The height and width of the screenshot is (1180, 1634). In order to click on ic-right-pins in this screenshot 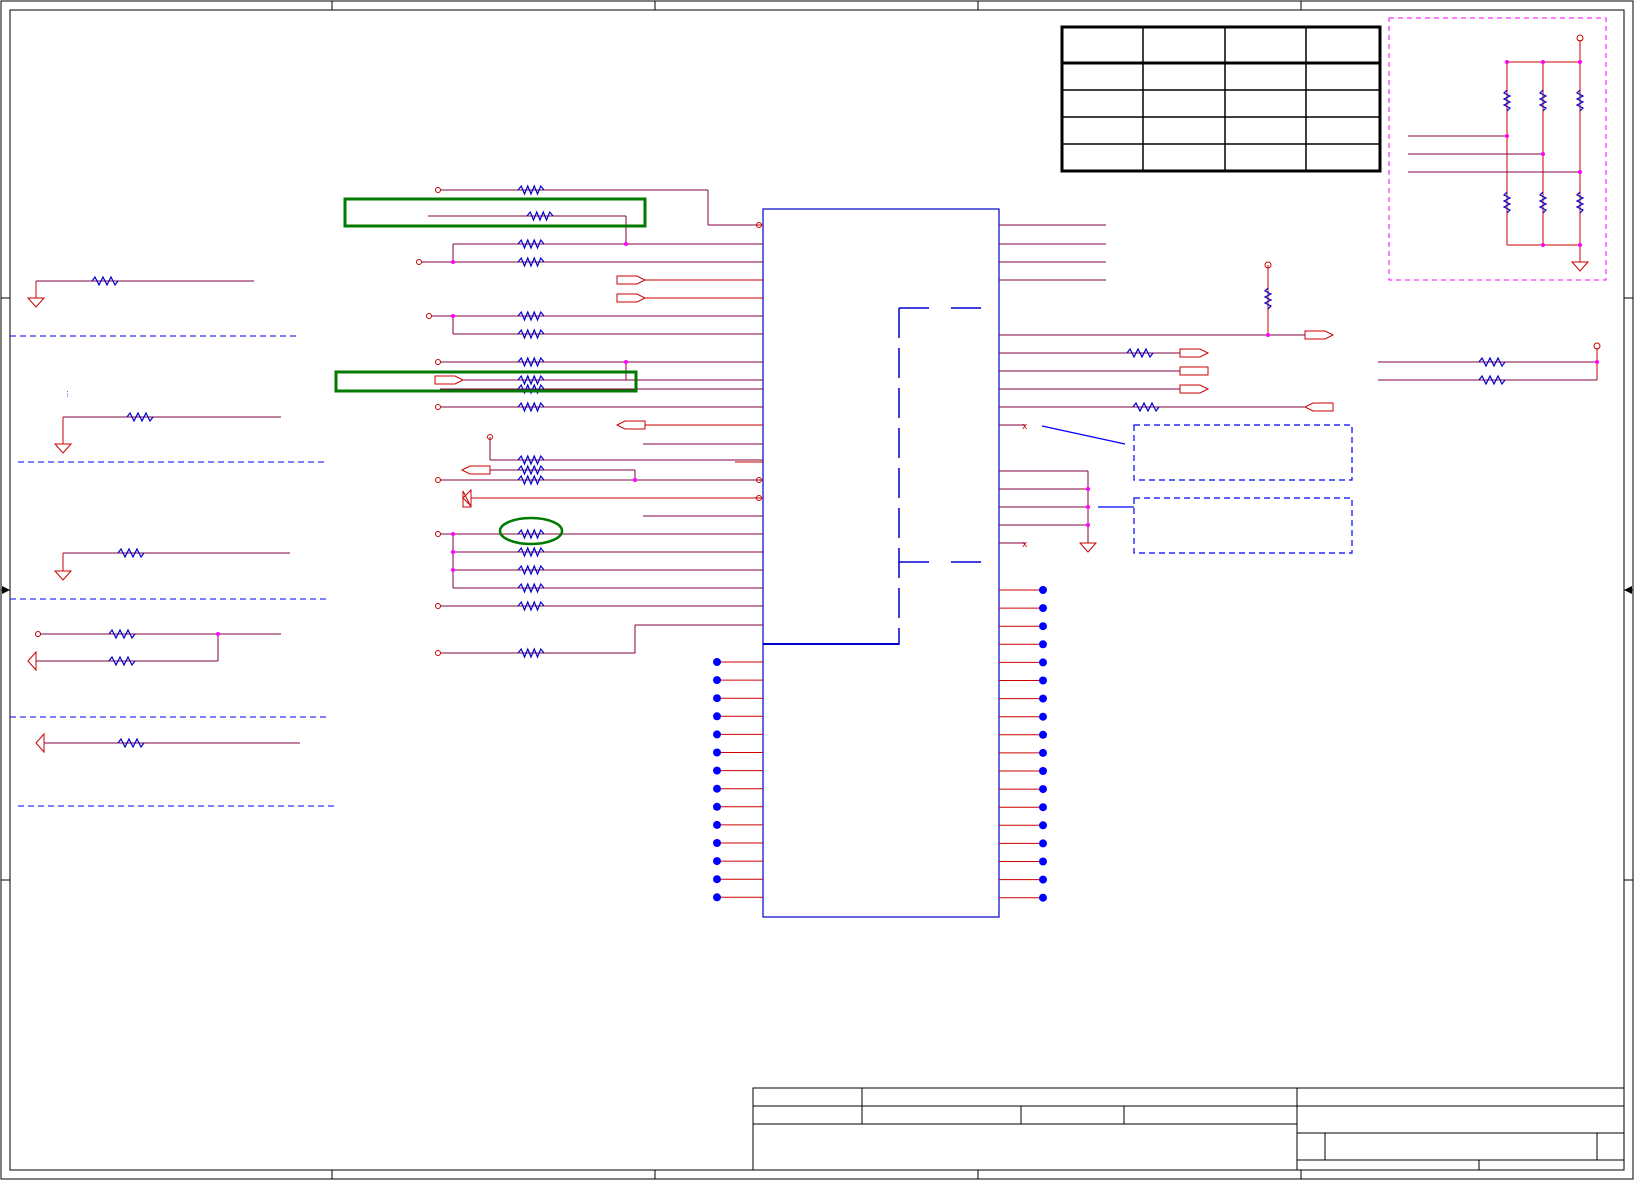, I will do `click(1004, 384)`.